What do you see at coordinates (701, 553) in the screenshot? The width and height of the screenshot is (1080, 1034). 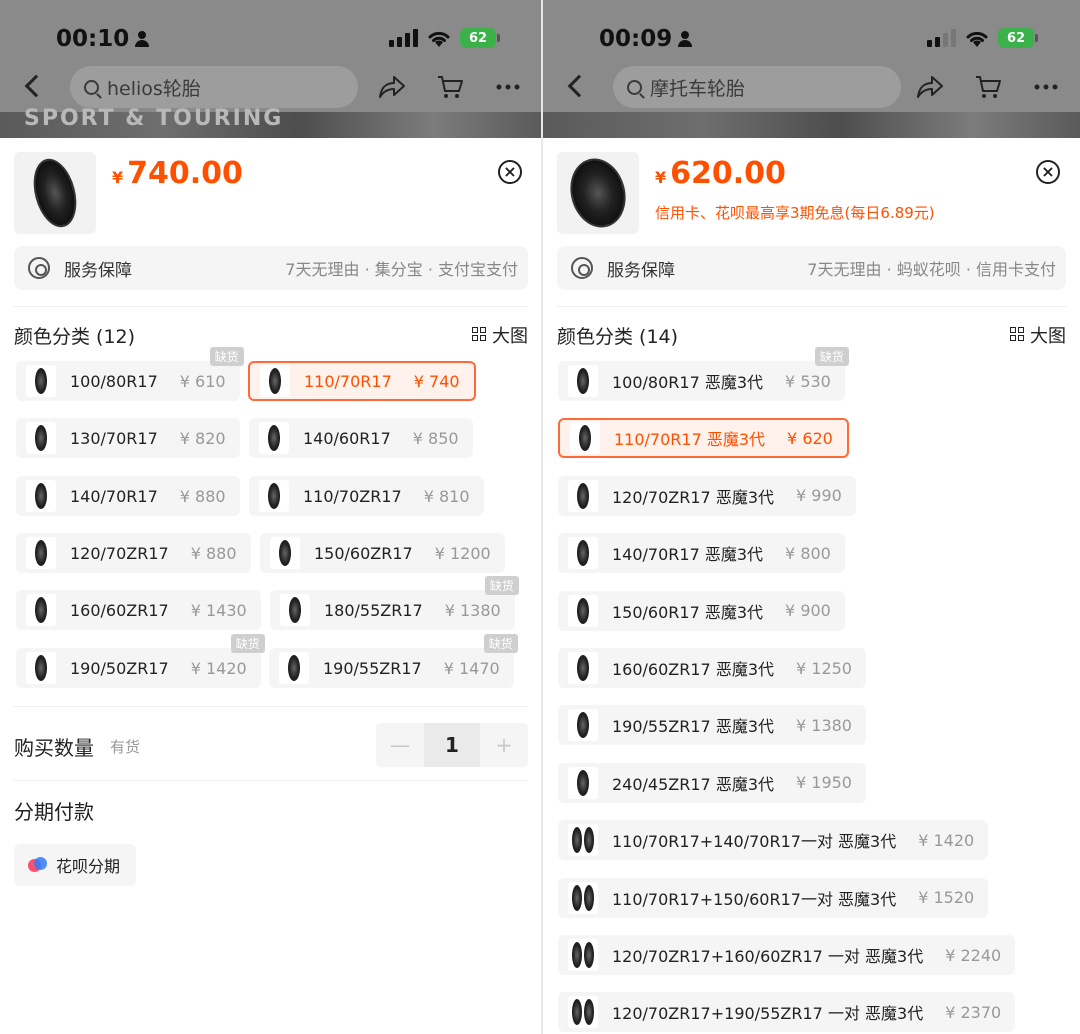 I see `variant-option: 140/70R17 恶魔3代 ¥ 800` at bounding box center [701, 553].